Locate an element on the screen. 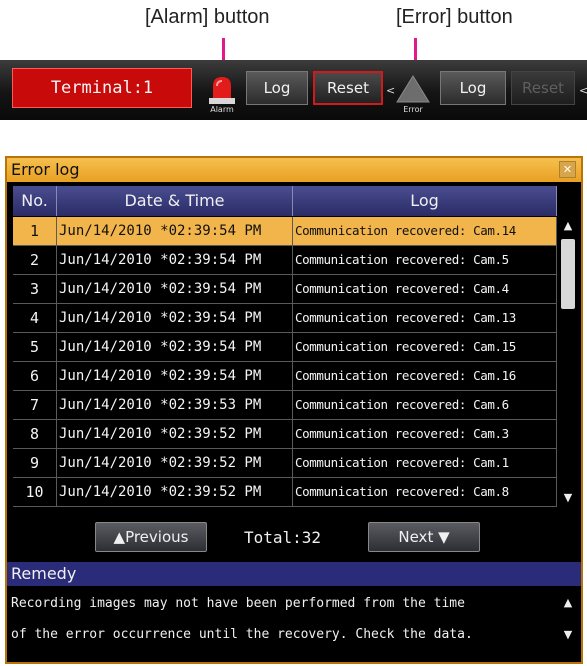 This screenshot has width=587, height=666. error-leader-line is located at coordinates (415, 49).